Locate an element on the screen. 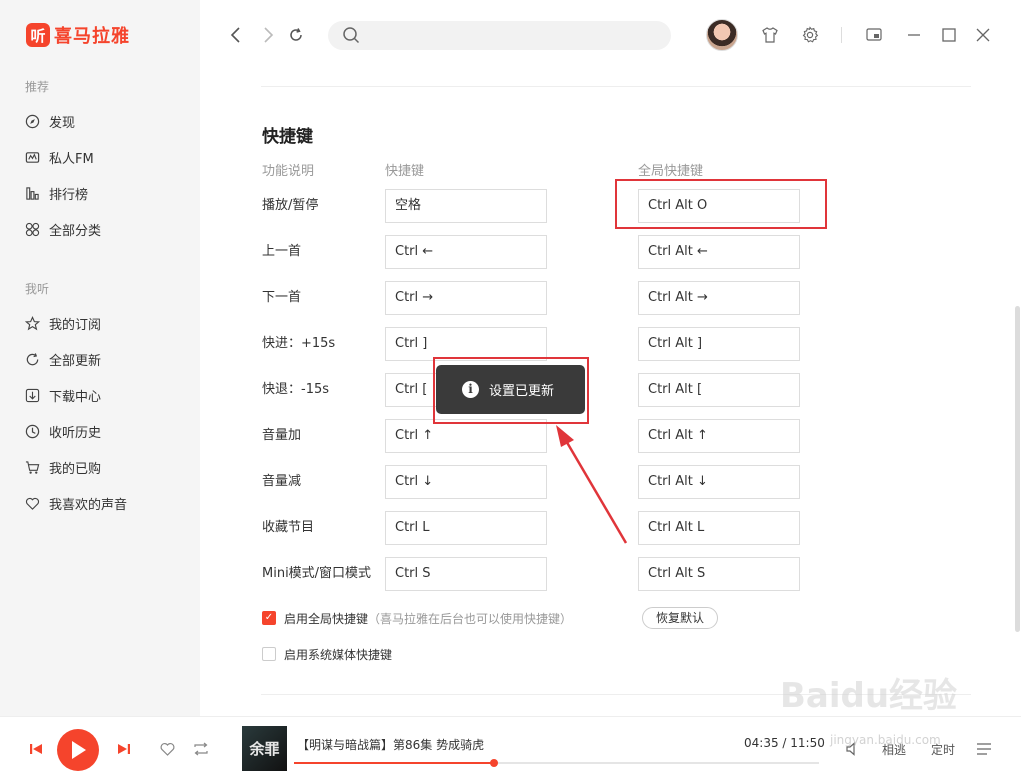 The height and width of the screenshot is (779, 1021). previous-button is located at coordinates (36, 751).